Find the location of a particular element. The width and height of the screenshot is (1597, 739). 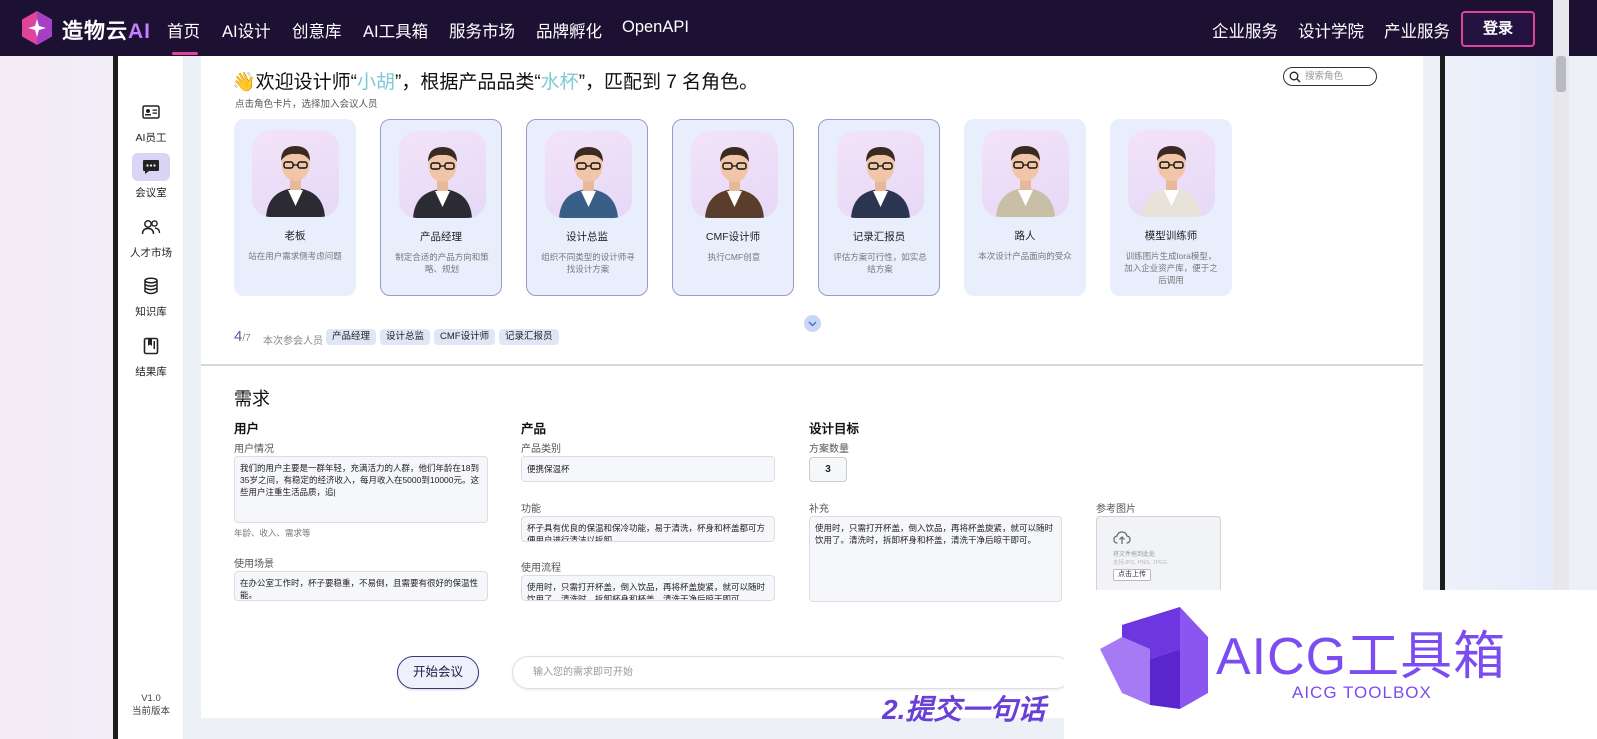

sidebar-item-talent-market: 人才市场 is located at coordinates (151, 236).